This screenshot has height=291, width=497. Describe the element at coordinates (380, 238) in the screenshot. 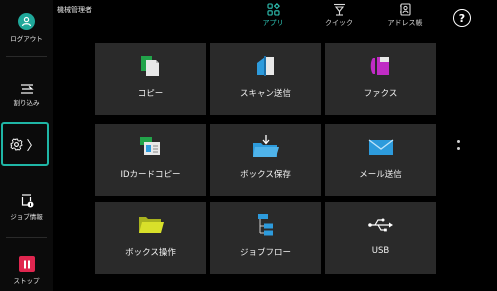

I see `app-tile-usb: USB` at that location.